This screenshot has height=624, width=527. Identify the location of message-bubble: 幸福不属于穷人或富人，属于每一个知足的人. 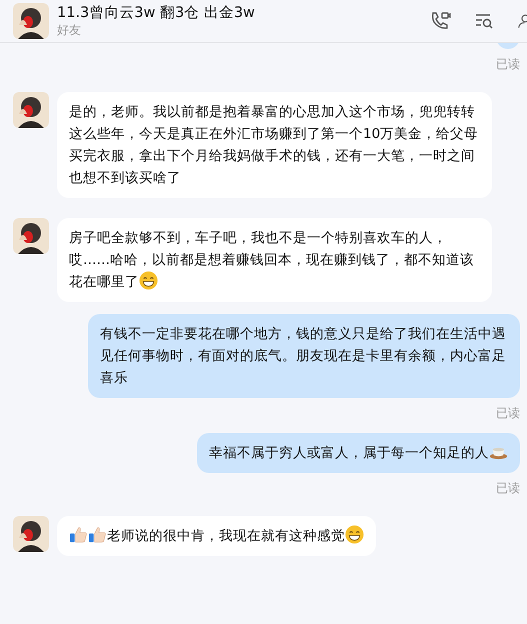
(358, 453).